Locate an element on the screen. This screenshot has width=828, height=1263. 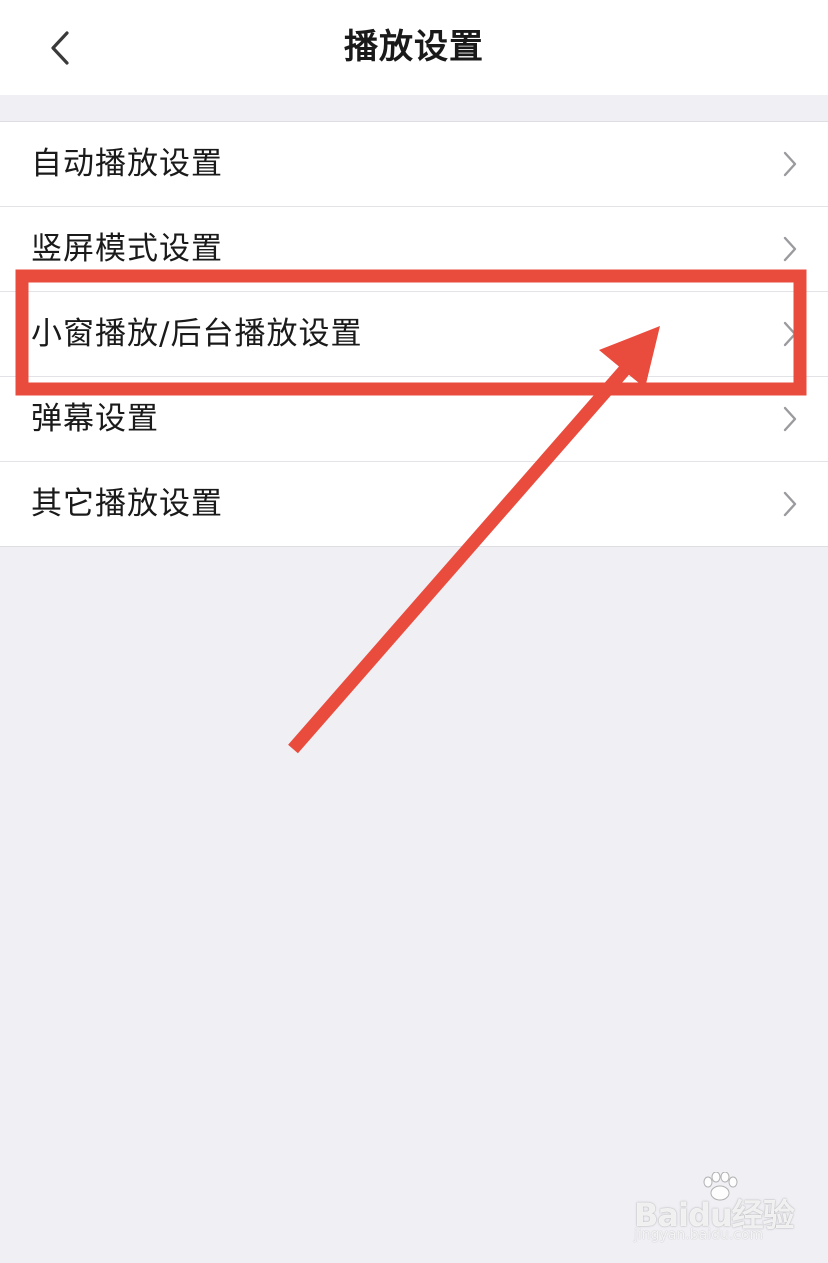
settings-item-portrait-mode: 竖屏模式设置 is located at coordinates (414, 248).